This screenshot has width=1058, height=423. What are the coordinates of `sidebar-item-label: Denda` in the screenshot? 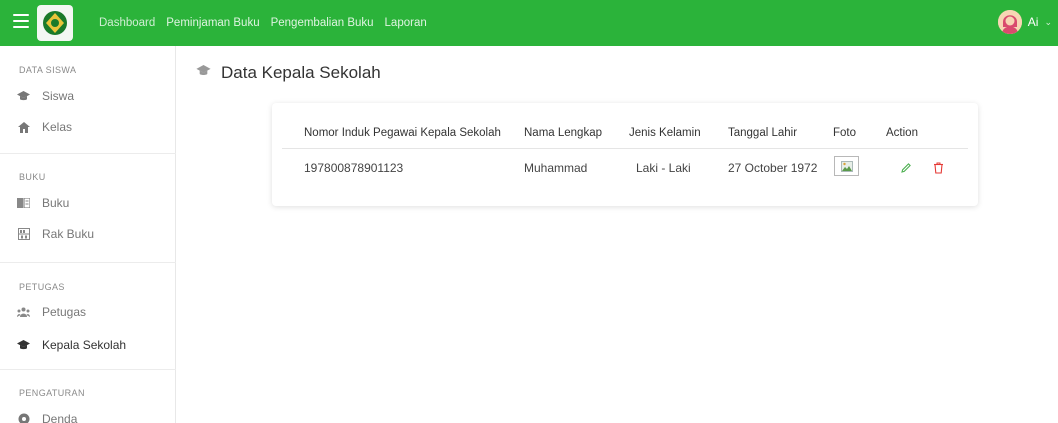 It's located at (60, 417).